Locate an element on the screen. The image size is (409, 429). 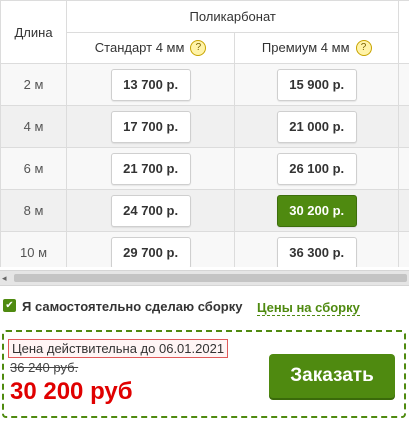
material-header: Поликарбонат is located at coordinates (233, 16).